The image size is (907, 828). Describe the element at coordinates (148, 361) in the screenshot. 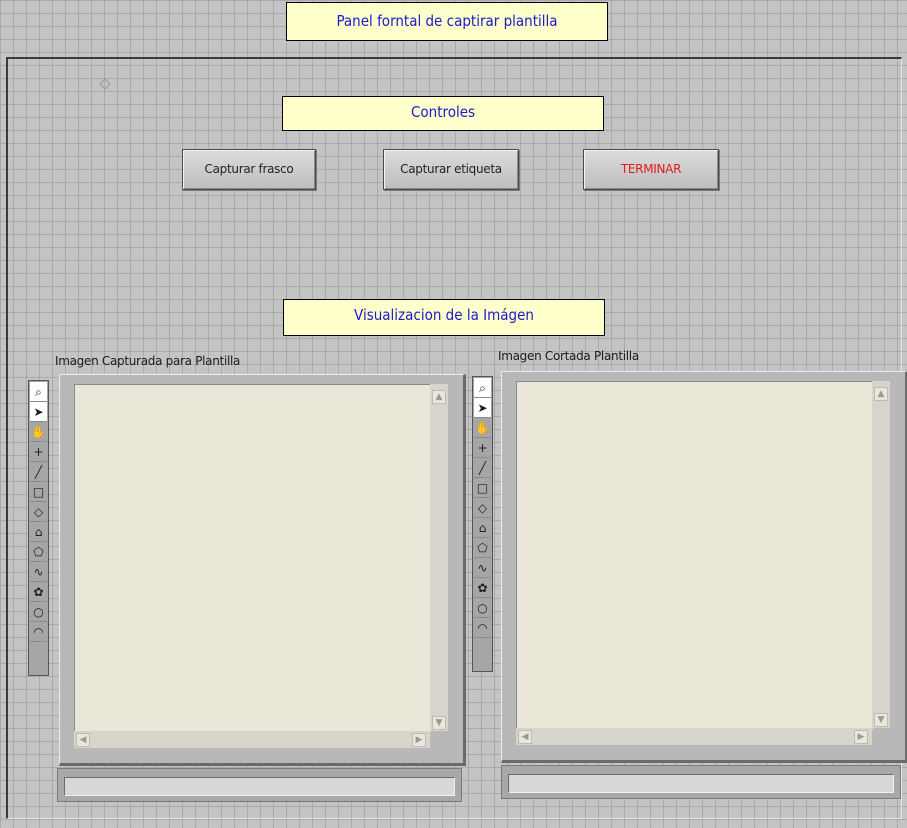

I see `left-image-caption: Imagen Capturada para Plantilla` at that location.